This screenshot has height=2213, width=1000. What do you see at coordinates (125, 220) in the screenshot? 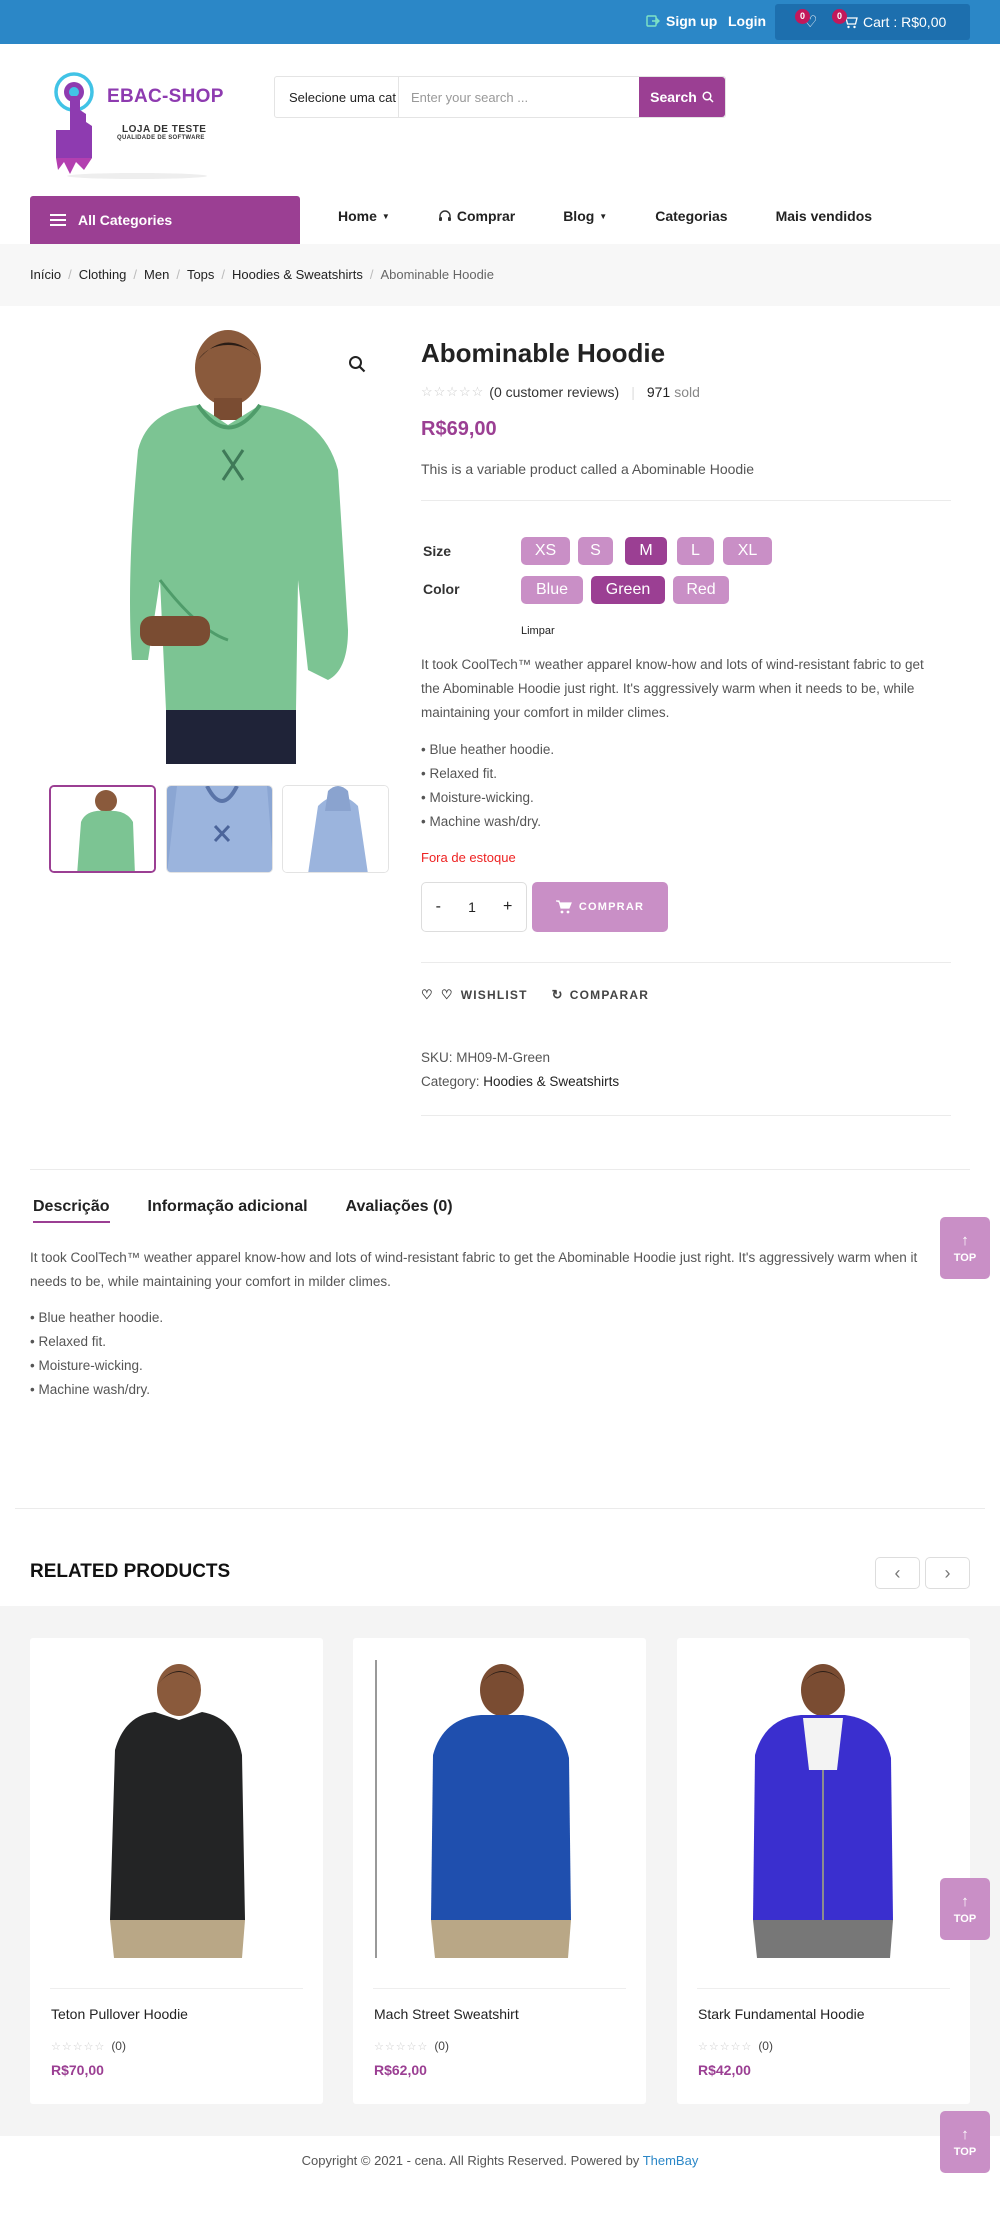
I see `all-categories-label: All Categories` at bounding box center [125, 220].